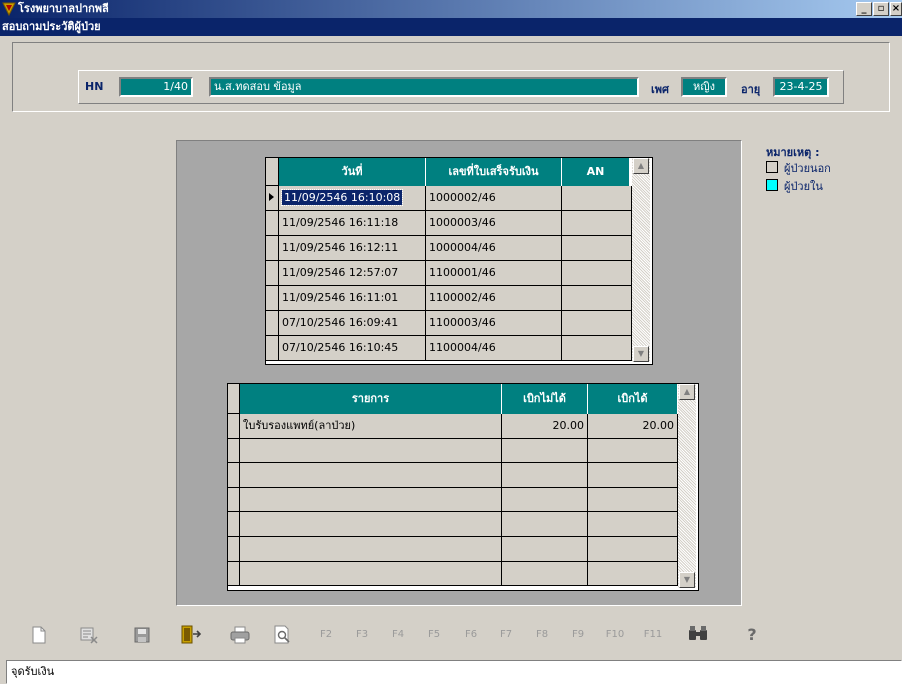 Image resolution: width=902 pixels, height=684 pixels. I want to click on receipt-number-cell: 1000003/46, so click(494, 223).